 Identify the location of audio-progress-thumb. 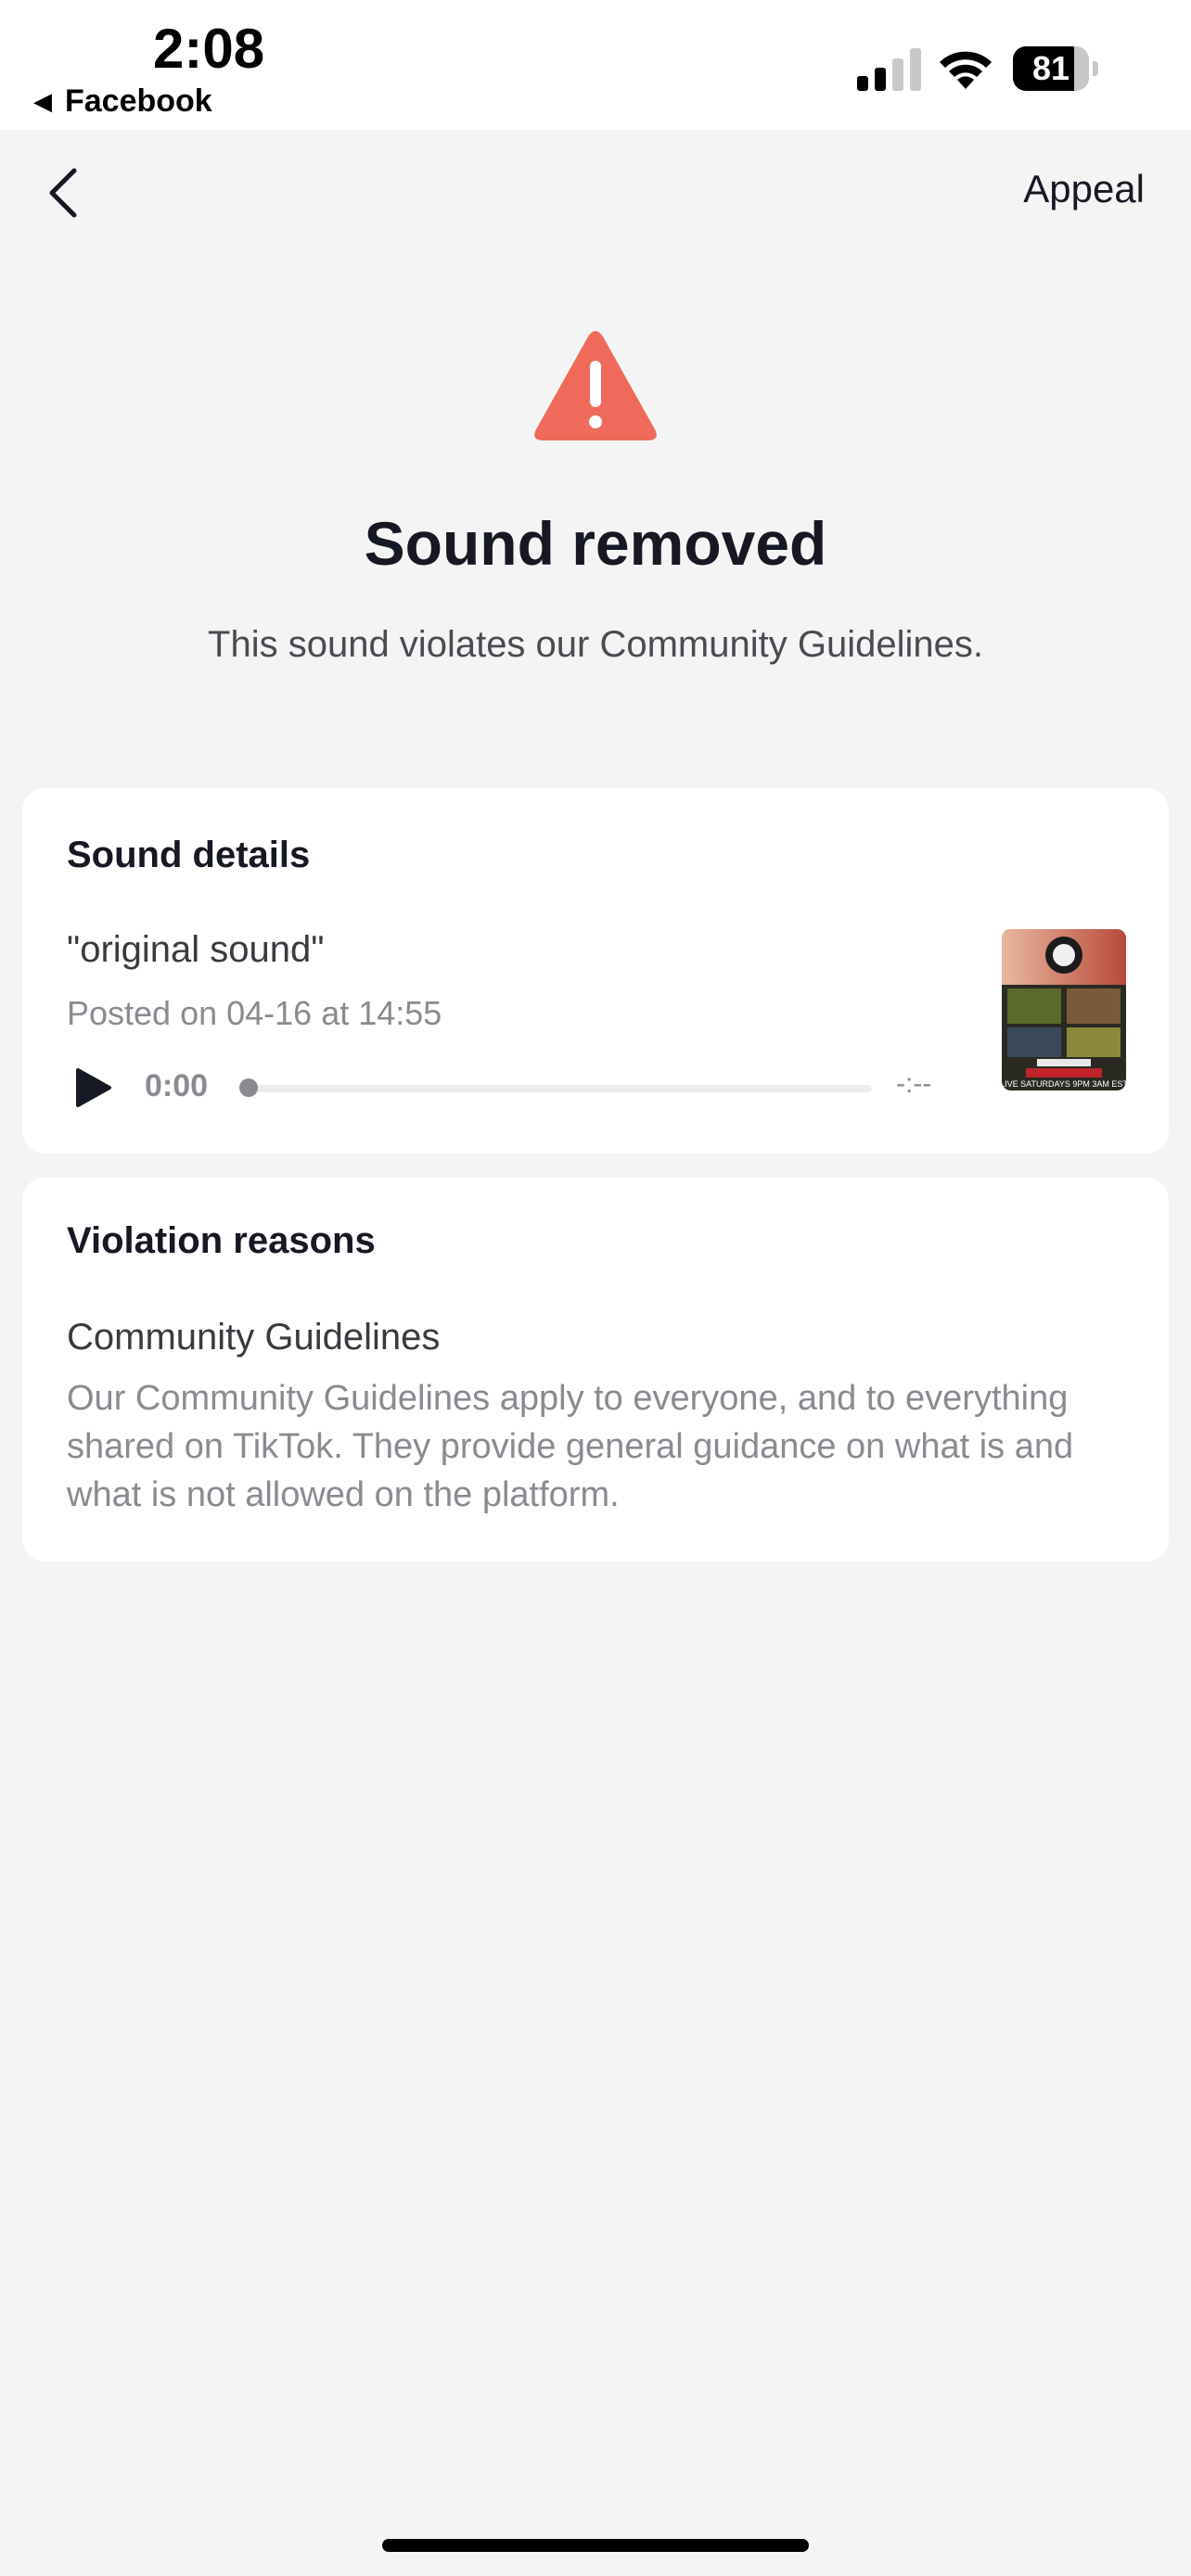
(248, 1087).